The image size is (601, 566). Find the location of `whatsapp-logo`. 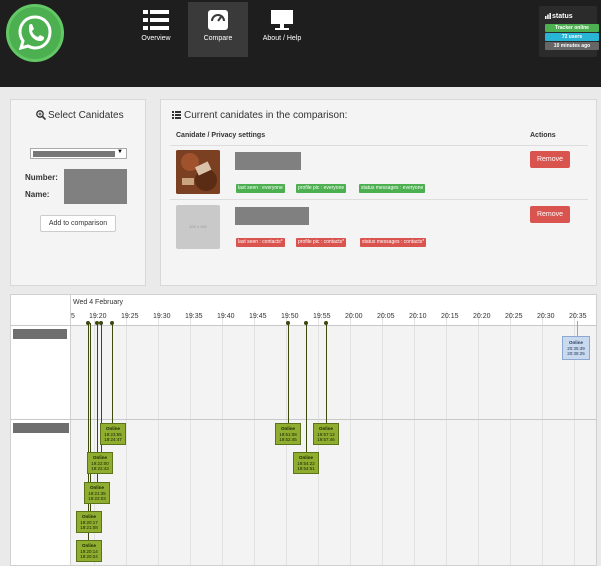

whatsapp-logo is located at coordinates (35, 33).